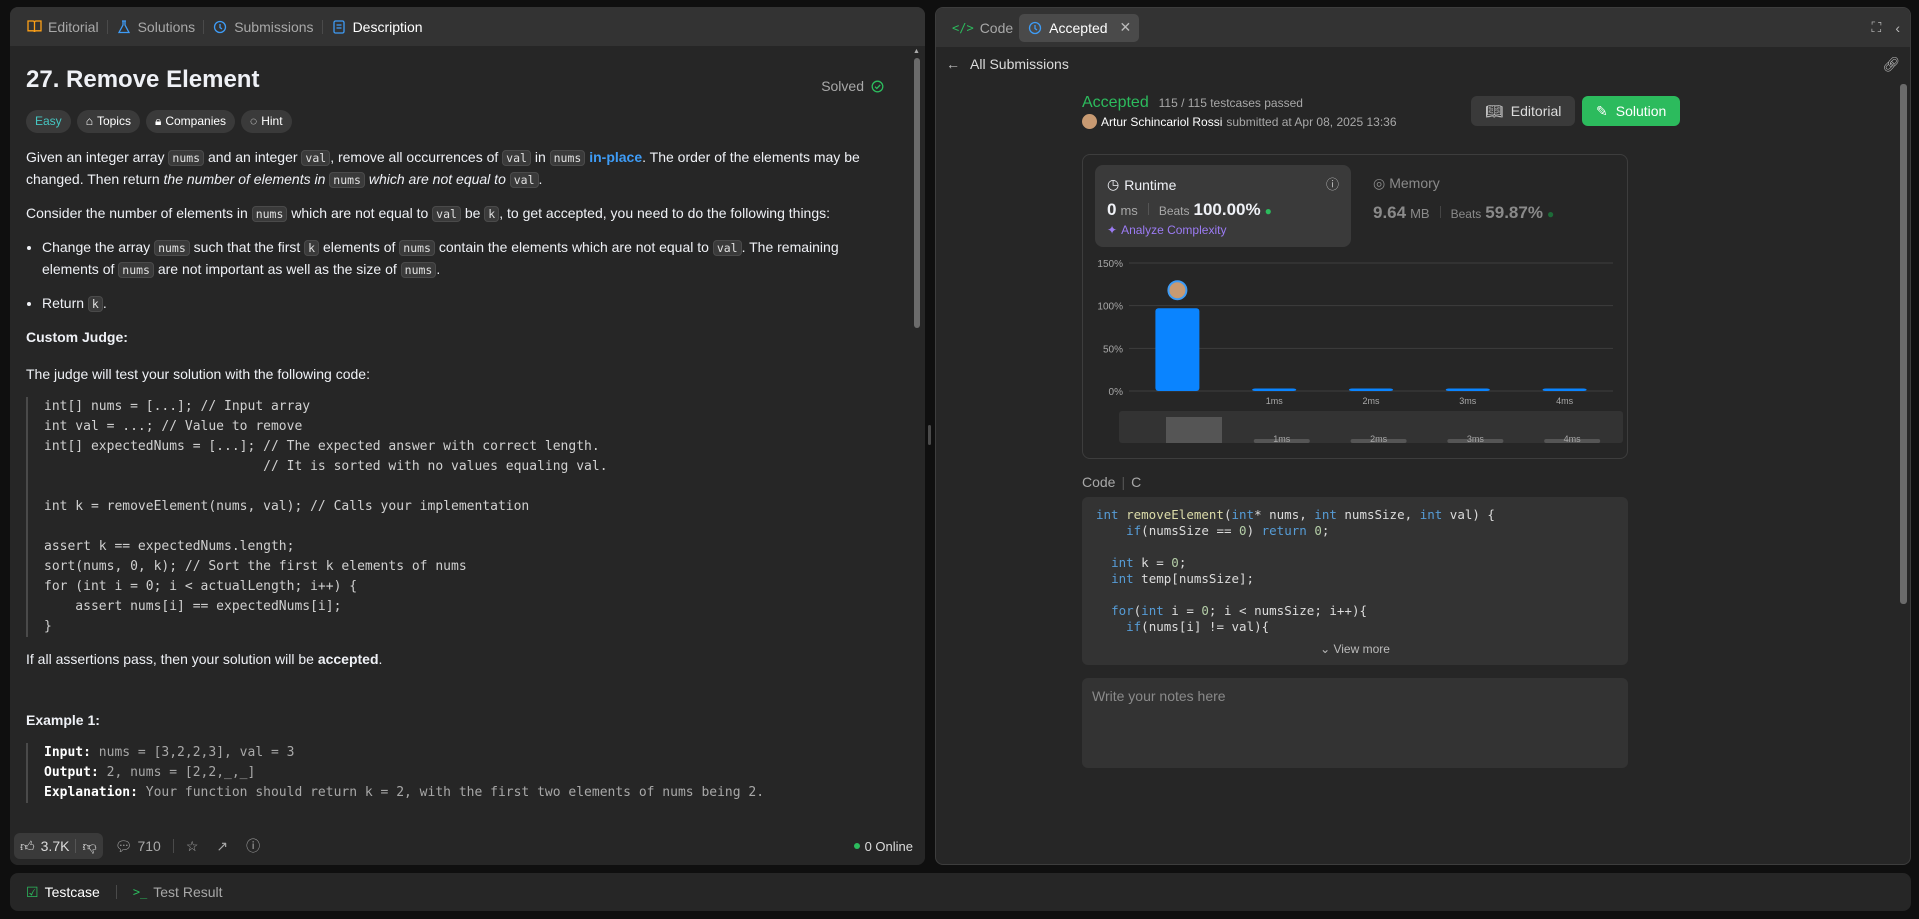 This screenshot has height=919, width=1919. What do you see at coordinates (1877, 27) in the screenshot?
I see `maximize-icon: ⛶` at bounding box center [1877, 27].